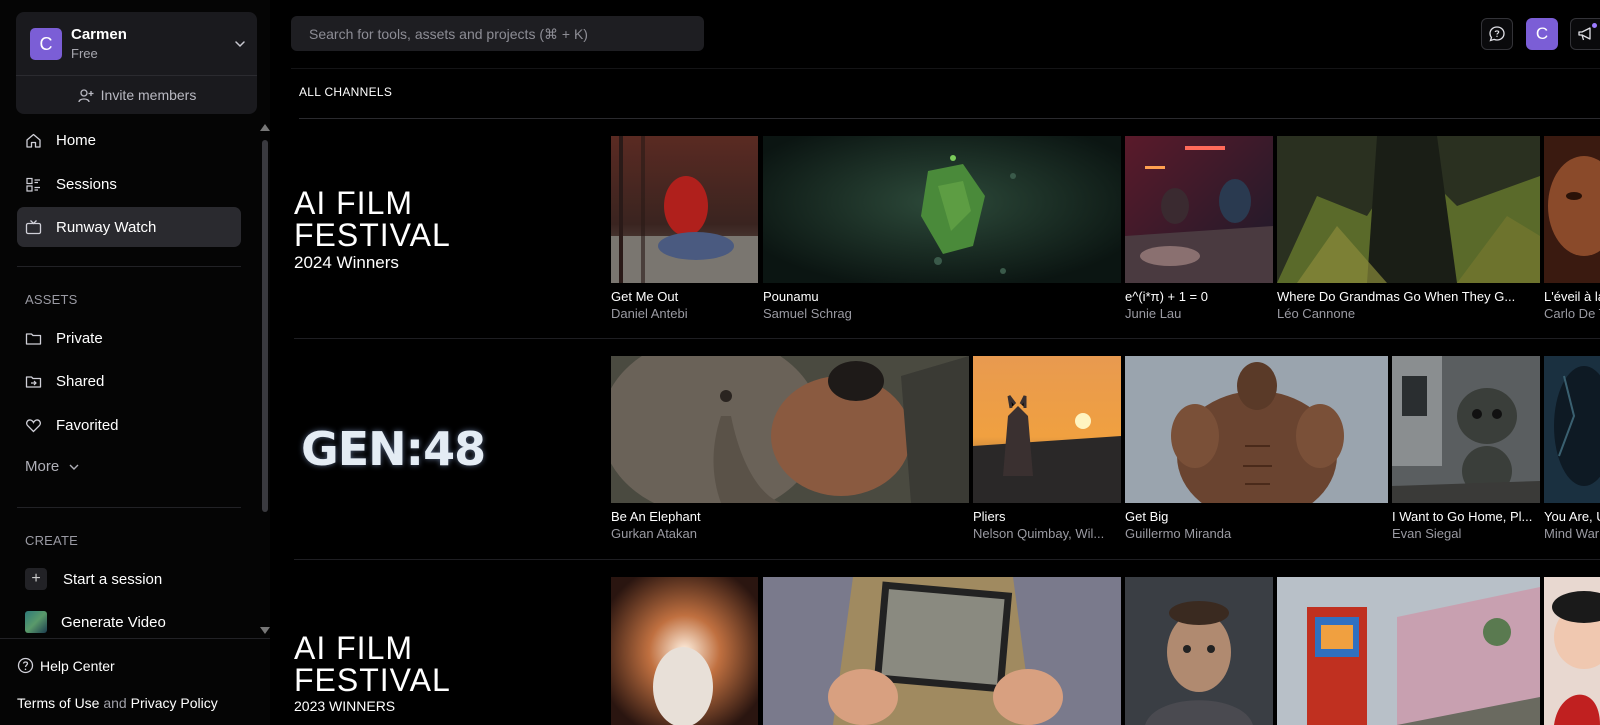 Image resolution: width=1600 pixels, height=725 pixels. I want to click on video-title: Pliers, so click(989, 516).